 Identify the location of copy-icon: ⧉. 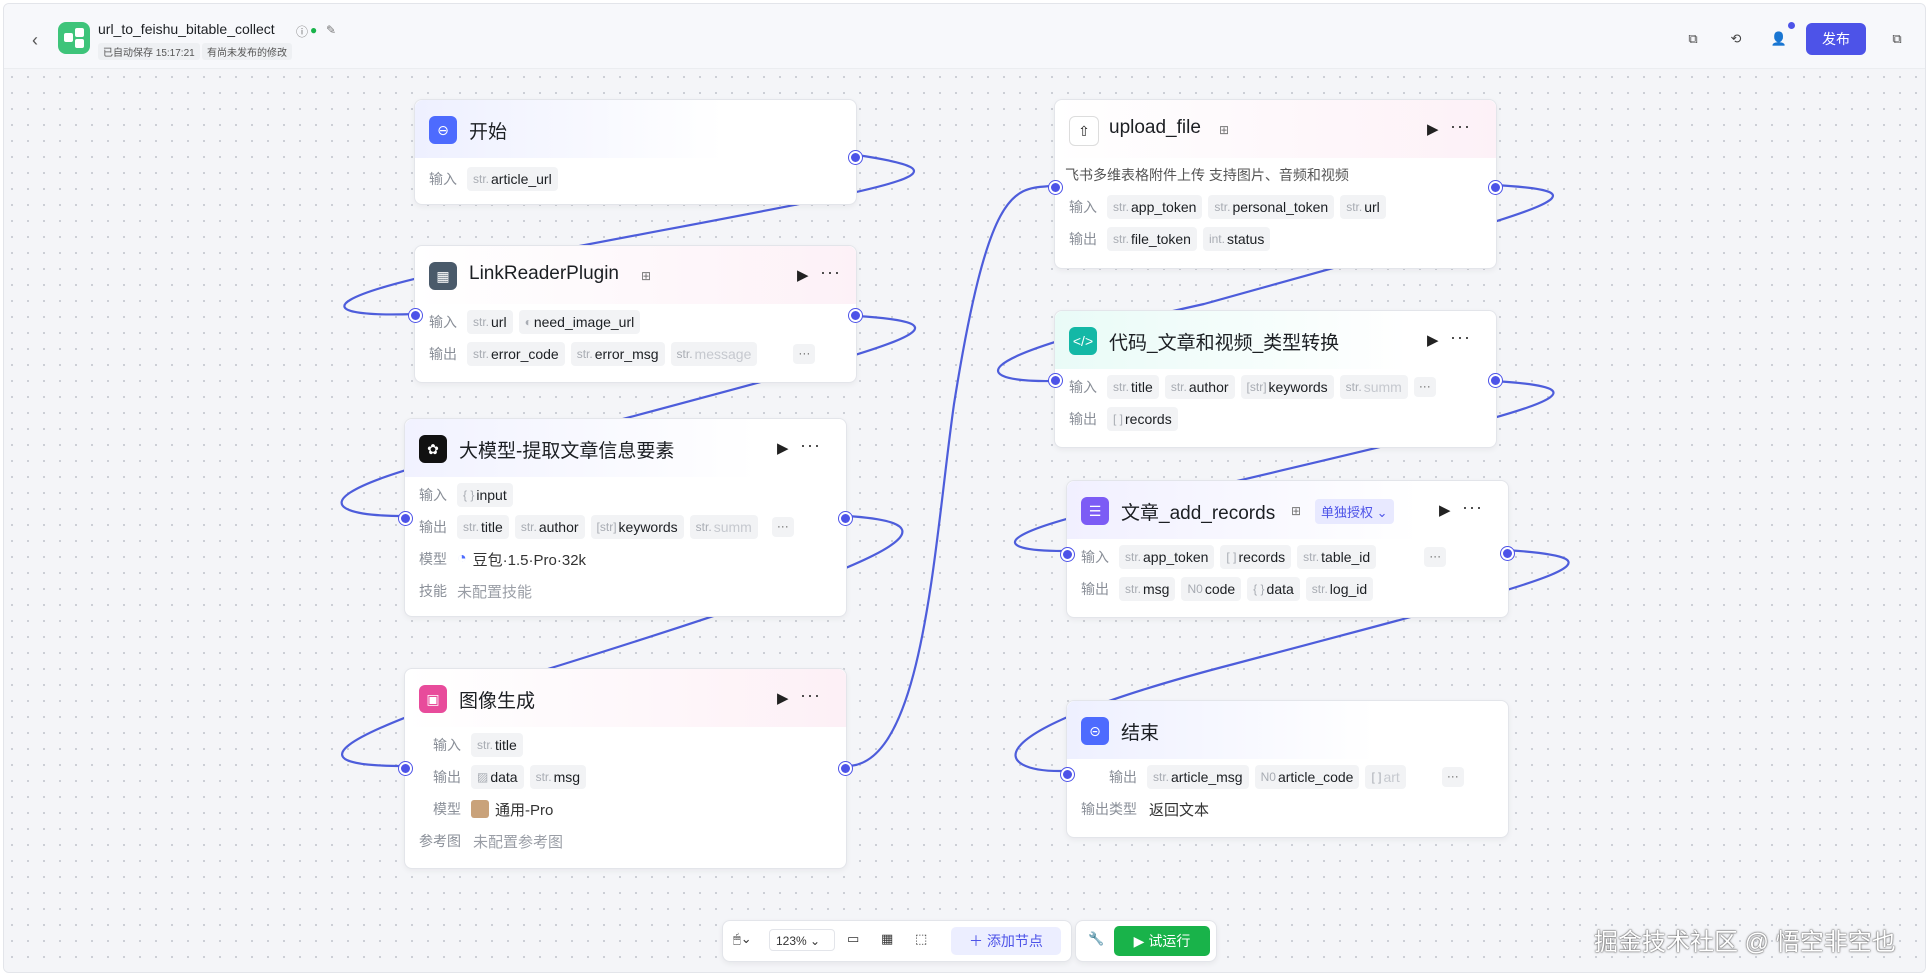
(1693, 39).